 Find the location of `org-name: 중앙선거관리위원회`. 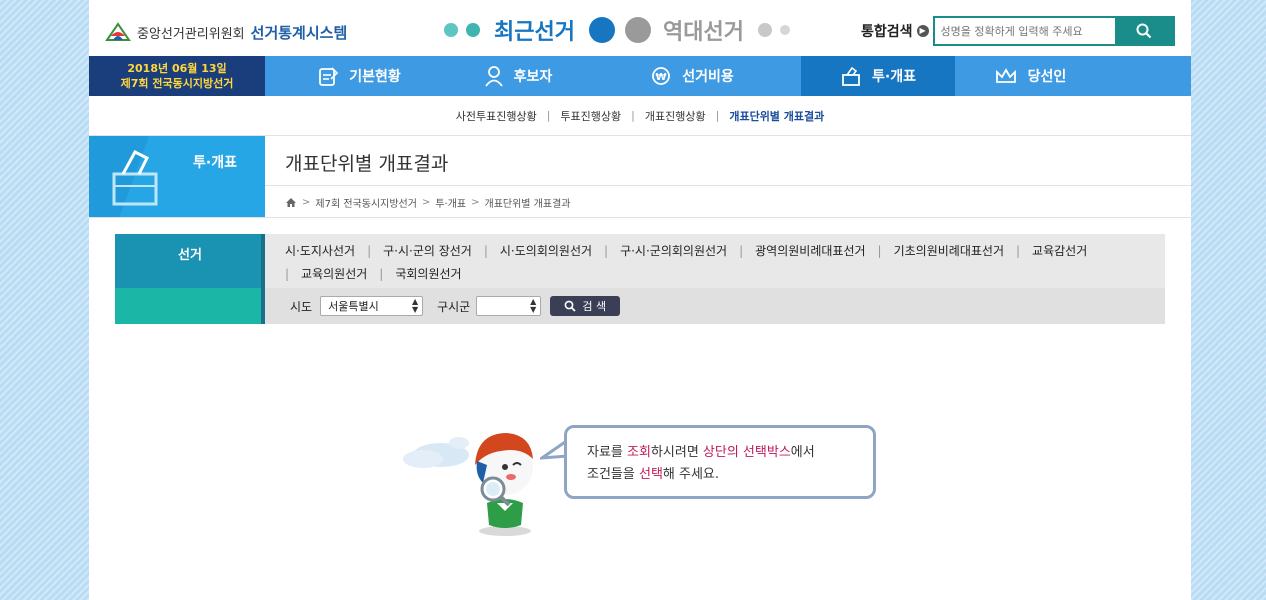

org-name: 중앙선거관리위원회 is located at coordinates (191, 34).